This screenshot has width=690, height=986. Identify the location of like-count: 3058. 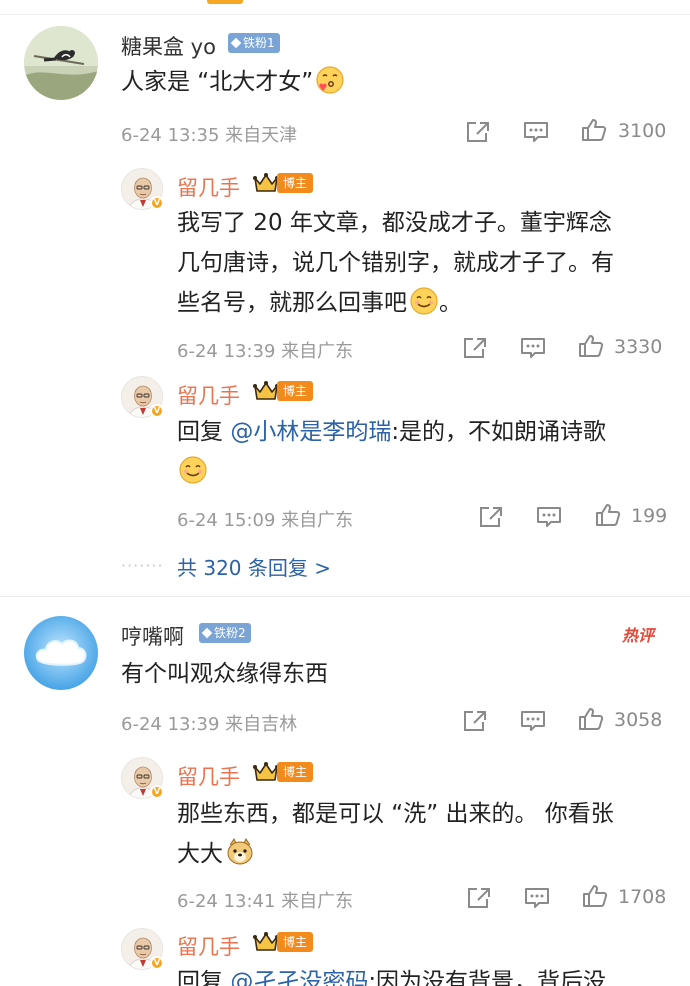
(638, 720).